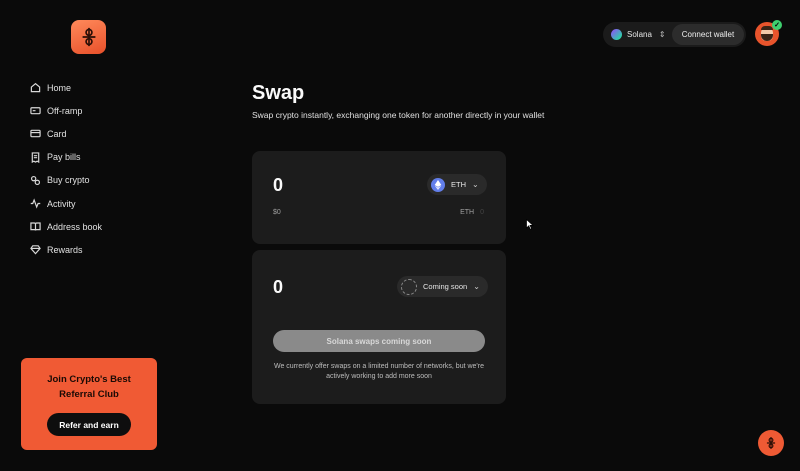 This screenshot has width=800, height=471. What do you see at coordinates (35, 249) in the screenshot?
I see `diamond-icon` at bounding box center [35, 249].